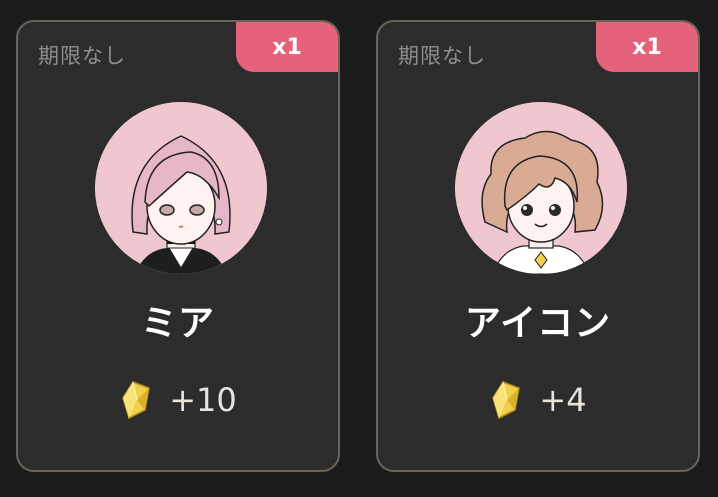  I want to click on character-portrait-icon, so click(541, 188).